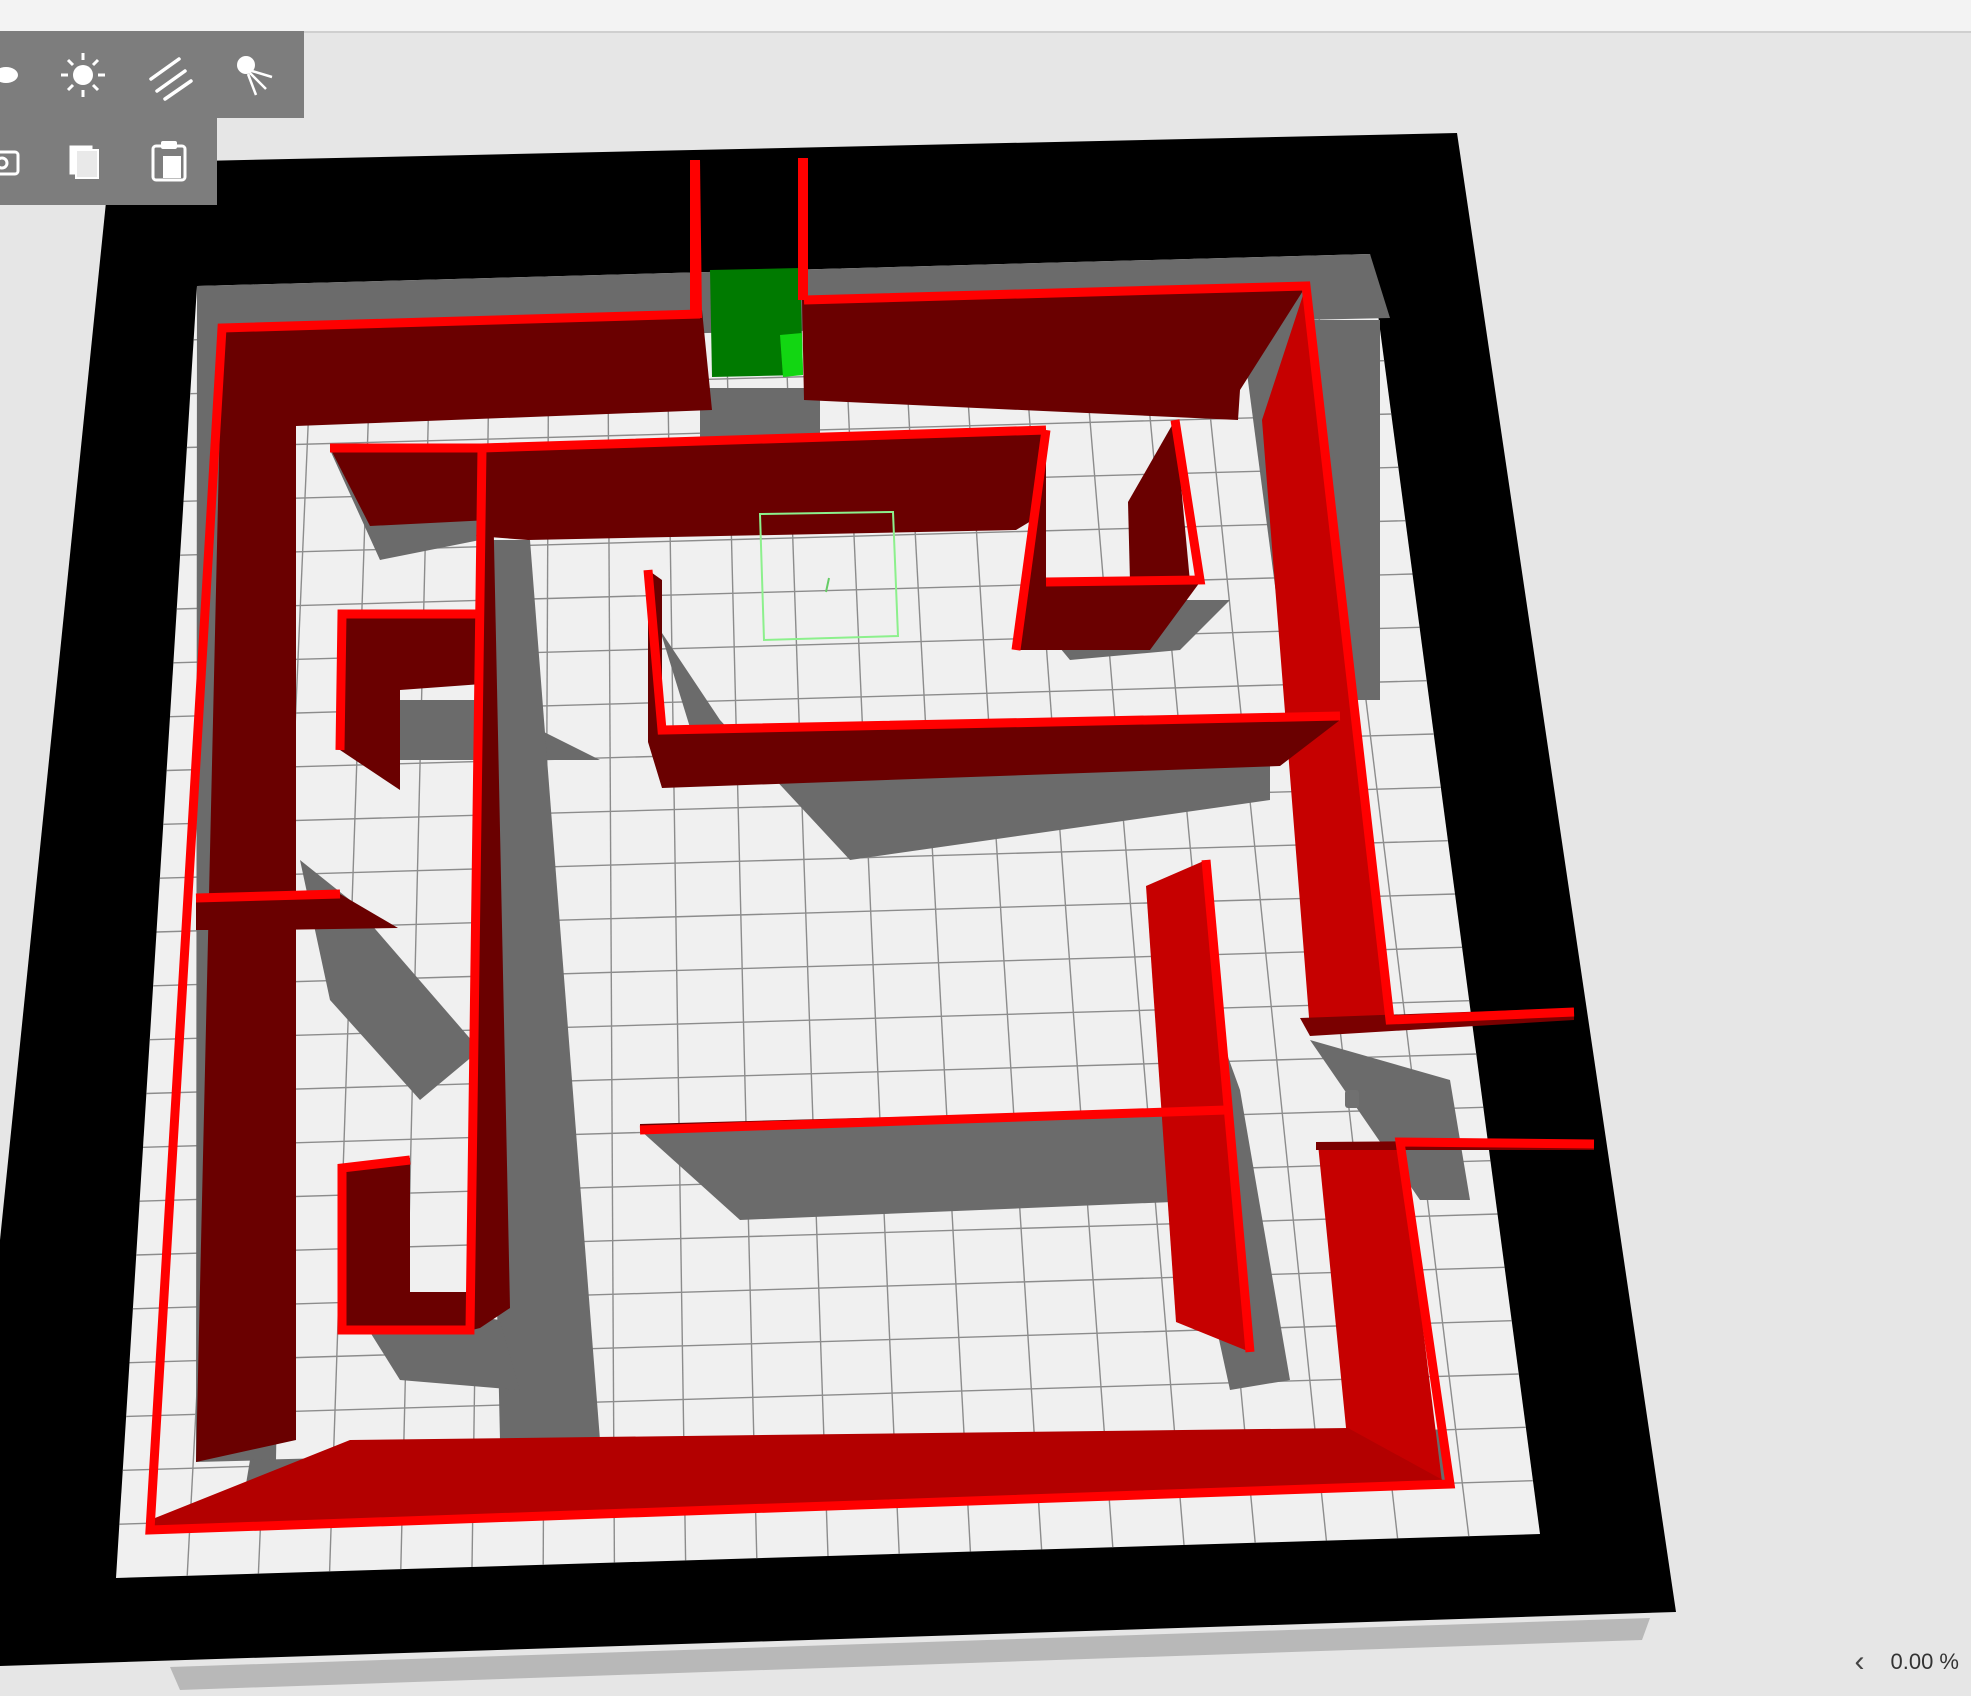 Image resolution: width=1971 pixels, height=1696 pixels. I want to click on paste-icon, so click(169, 161).